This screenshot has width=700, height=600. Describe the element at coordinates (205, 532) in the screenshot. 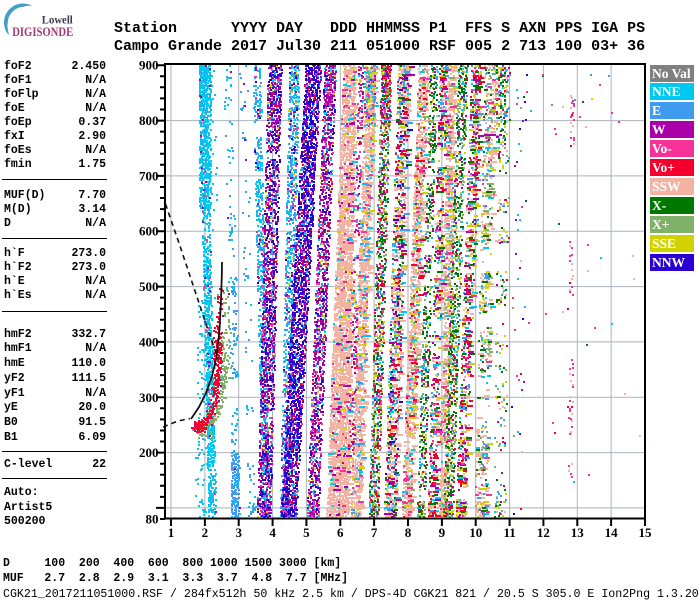

I see `svg-text: 2` at that location.